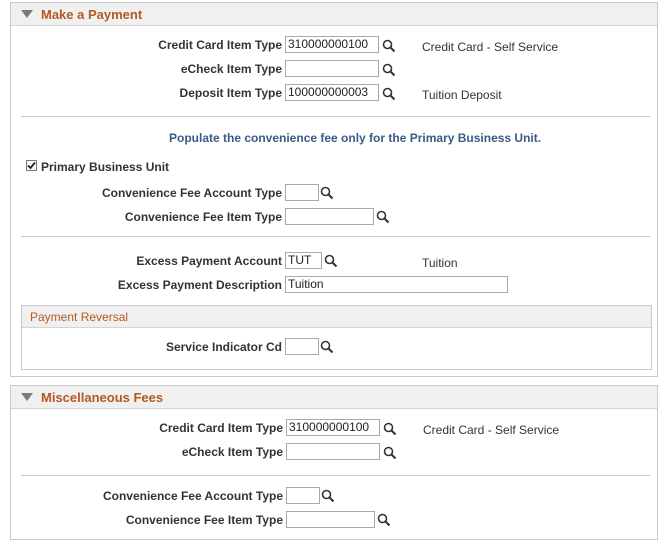 The width and height of the screenshot is (669, 544). I want to click on misc-conv-fee-account-type-label: Convenience Fee Account Type, so click(192, 496).